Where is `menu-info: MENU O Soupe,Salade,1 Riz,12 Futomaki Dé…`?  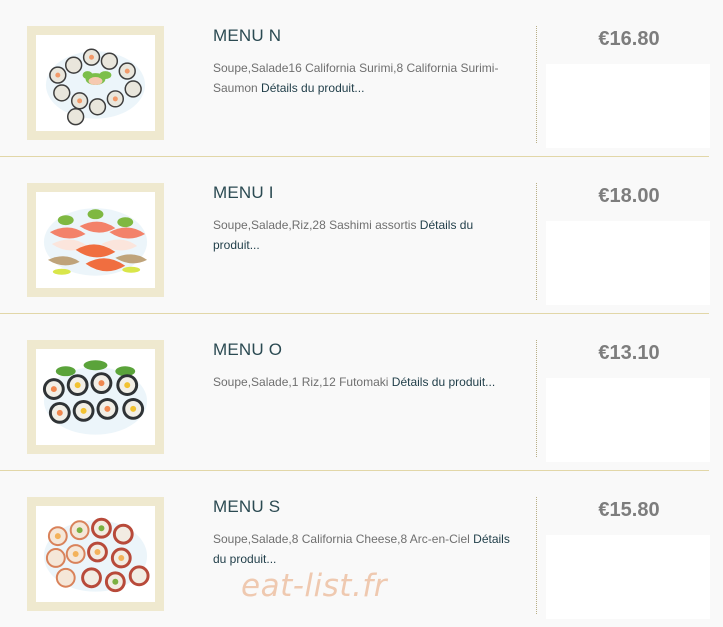 menu-info: MENU O Soupe,Salade,1 Riz,12 Futomaki Dé… is located at coordinates (368, 366).